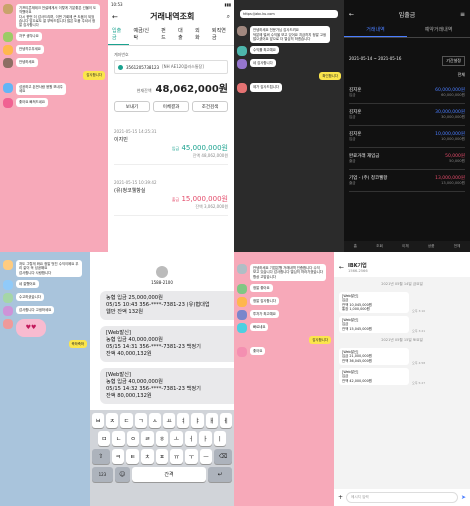  Describe the element at coordinates (102, 474) in the screenshot. I see `numbers-key: 123` at that location.